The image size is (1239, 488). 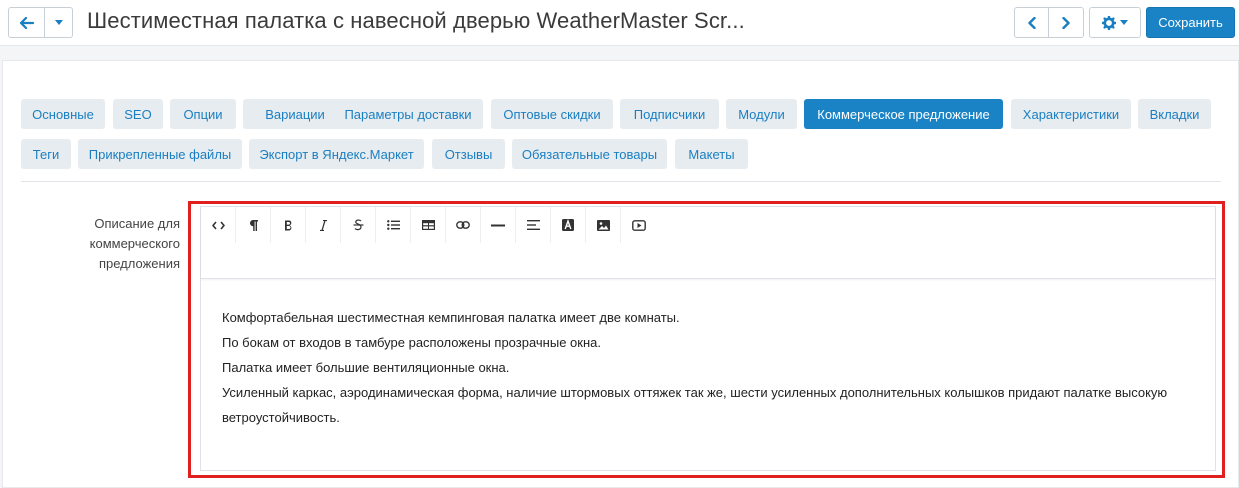 What do you see at coordinates (621, 181) in the screenshot?
I see `tabs-divider` at bounding box center [621, 181].